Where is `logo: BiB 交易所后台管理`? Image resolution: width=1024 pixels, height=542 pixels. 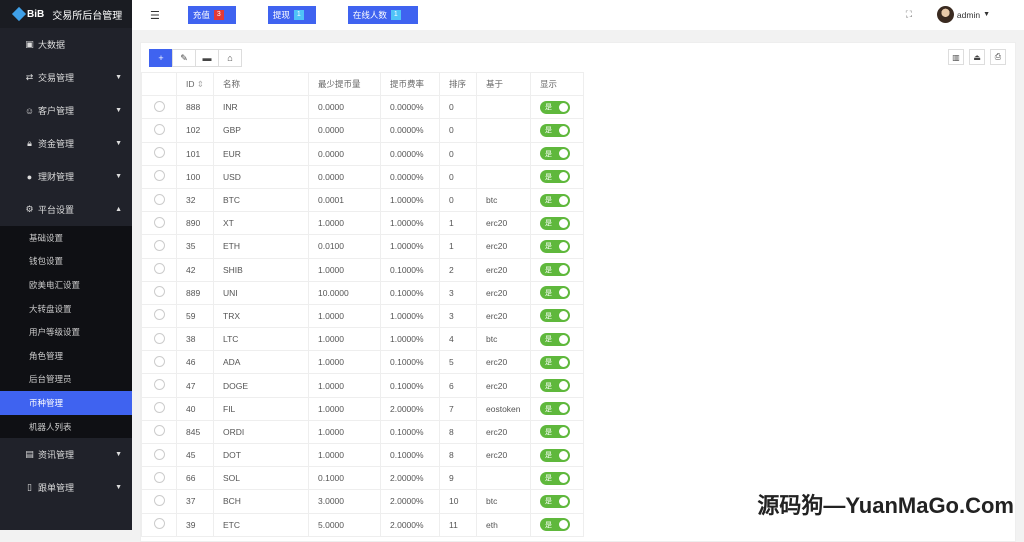 logo: BiB 交易所后台管理 is located at coordinates (66, 14).